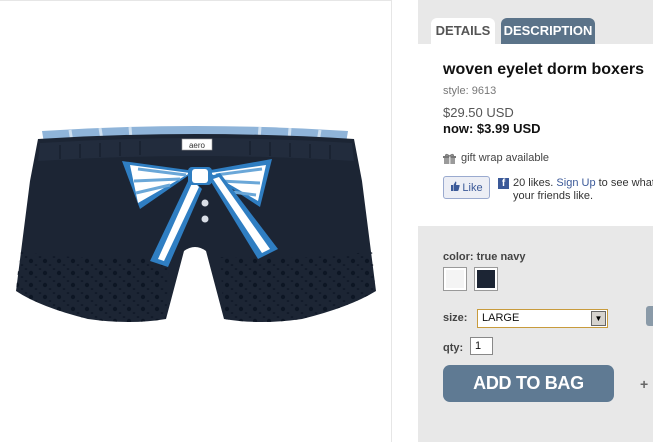  I want to click on add-to-bag-button: ADD TO BAG, so click(528, 383).